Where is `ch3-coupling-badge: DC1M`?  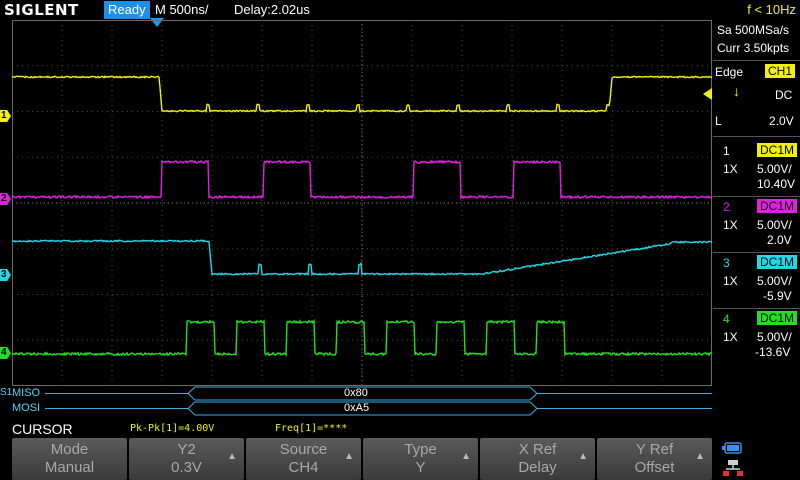
ch3-coupling-badge: DC1M is located at coordinates (777, 262).